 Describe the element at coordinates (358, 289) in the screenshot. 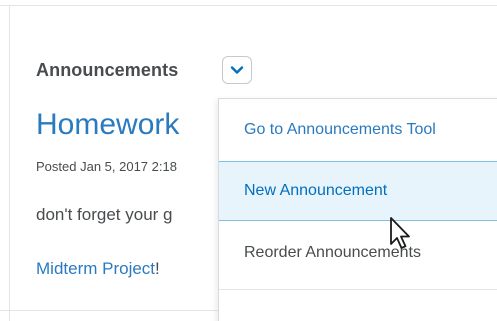

I see `menu-divider` at that location.